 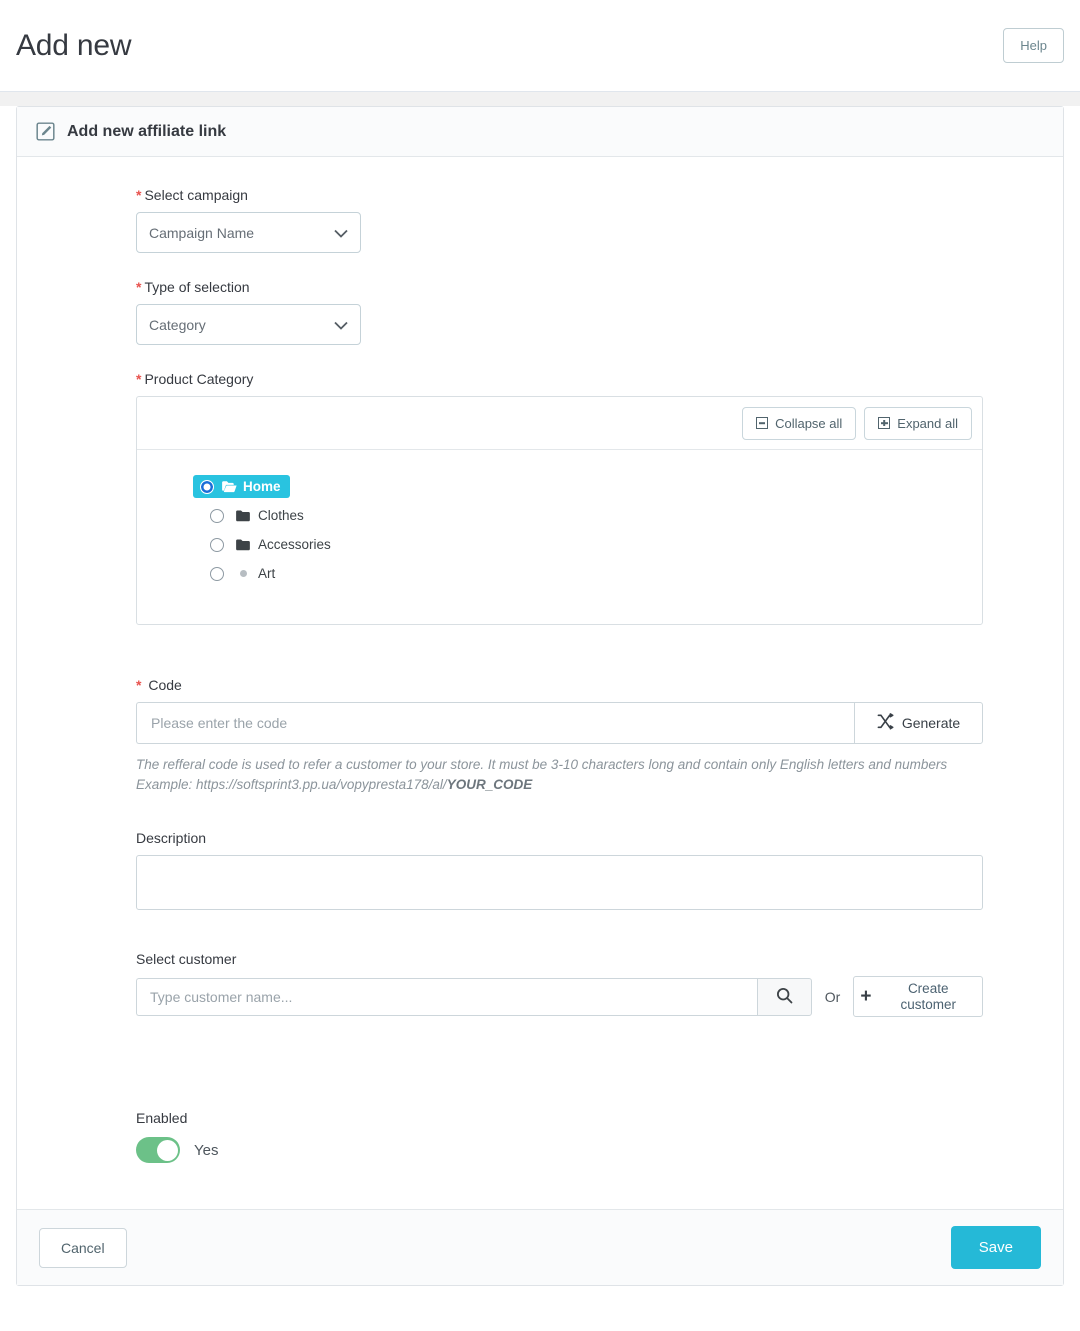 I want to click on radio-clothes, so click(x=217, y=515).